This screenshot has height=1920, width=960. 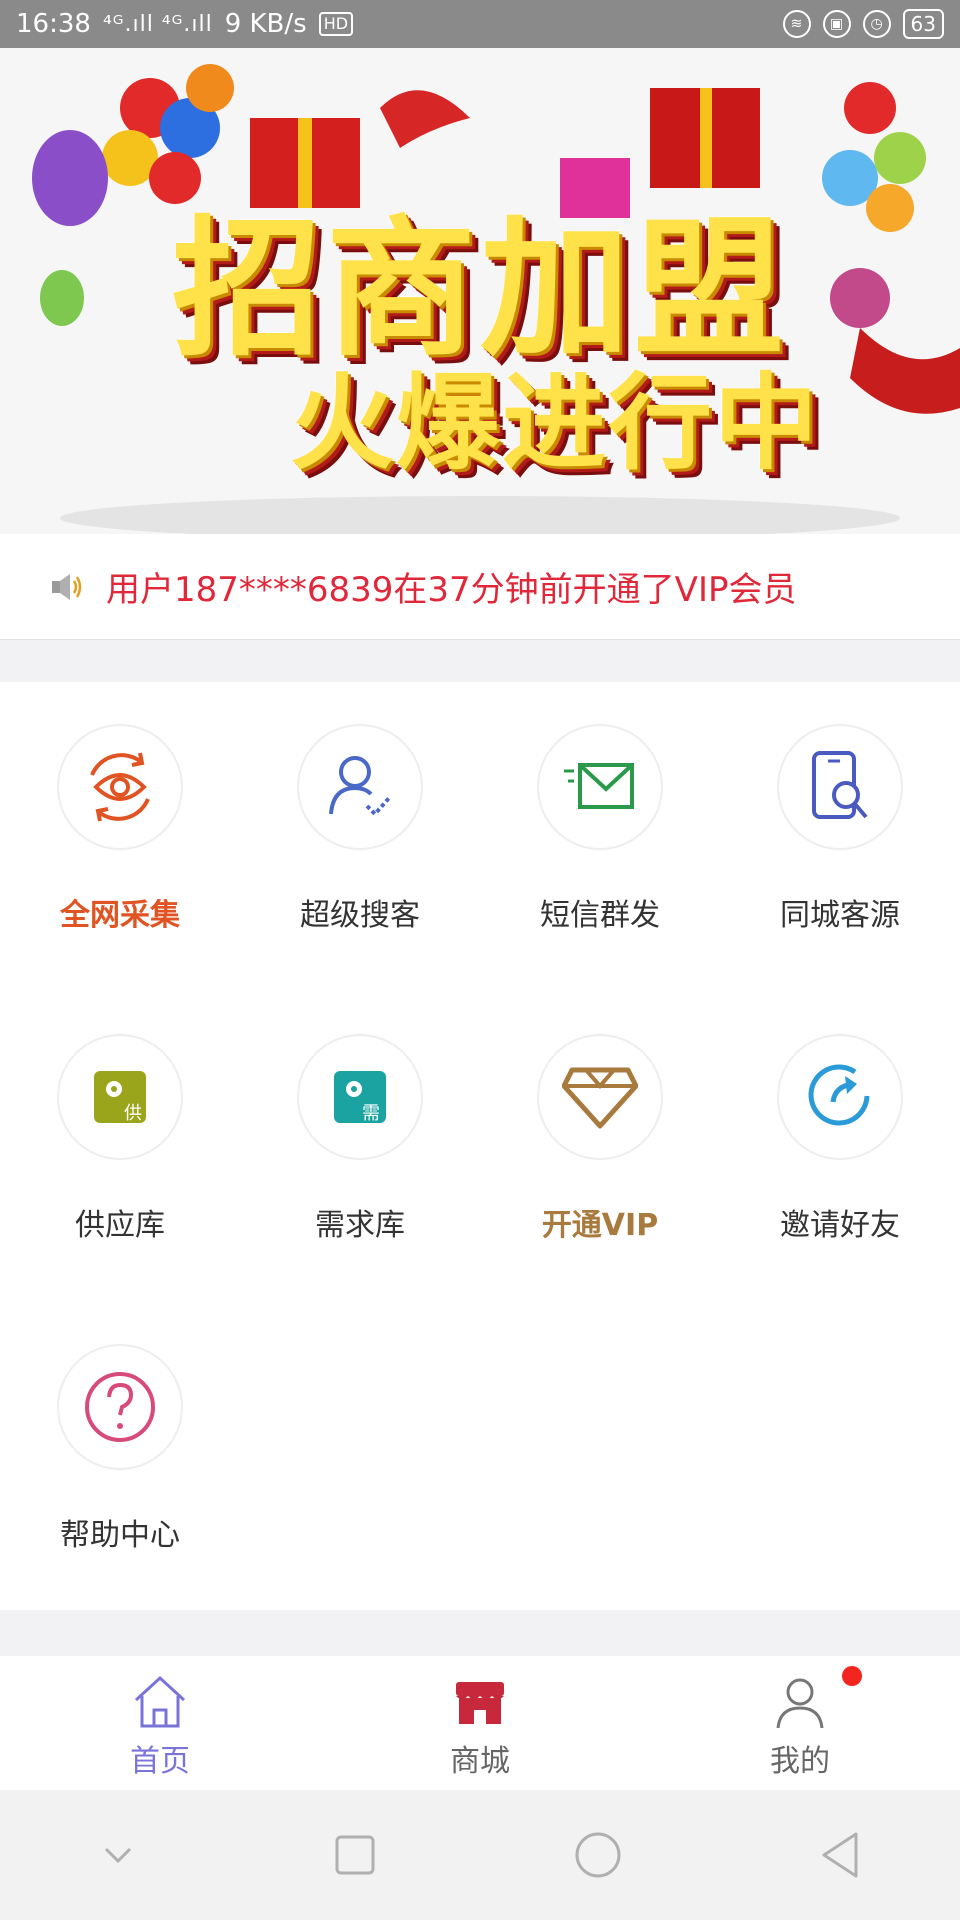 I want to click on supply-gear-icon: 供, so click(x=120, y=1097).